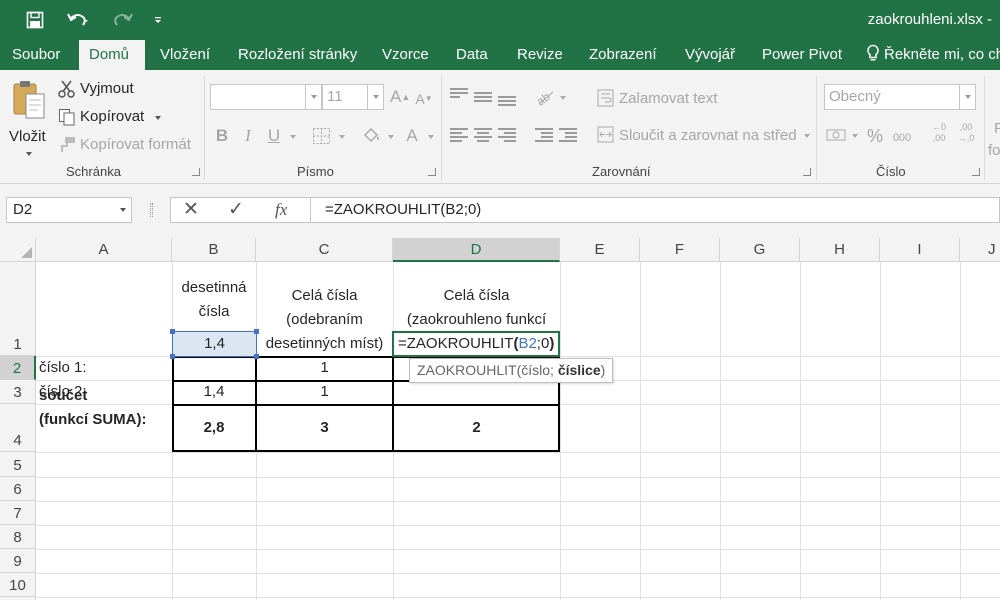 This screenshot has width=1000, height=600. I want to click on row-header-9: 9, so click(18, 561).